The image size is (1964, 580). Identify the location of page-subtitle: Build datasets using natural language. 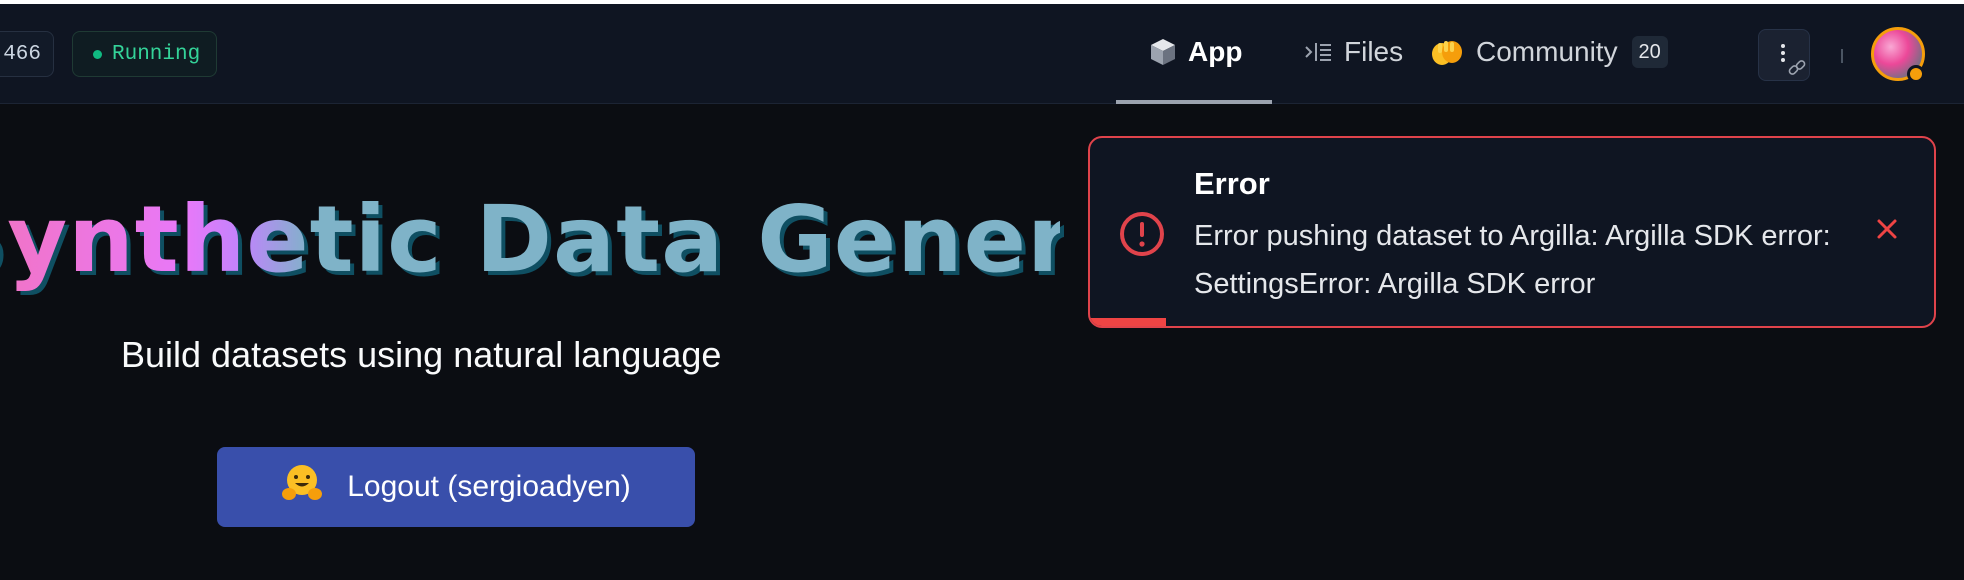
(421, 354).